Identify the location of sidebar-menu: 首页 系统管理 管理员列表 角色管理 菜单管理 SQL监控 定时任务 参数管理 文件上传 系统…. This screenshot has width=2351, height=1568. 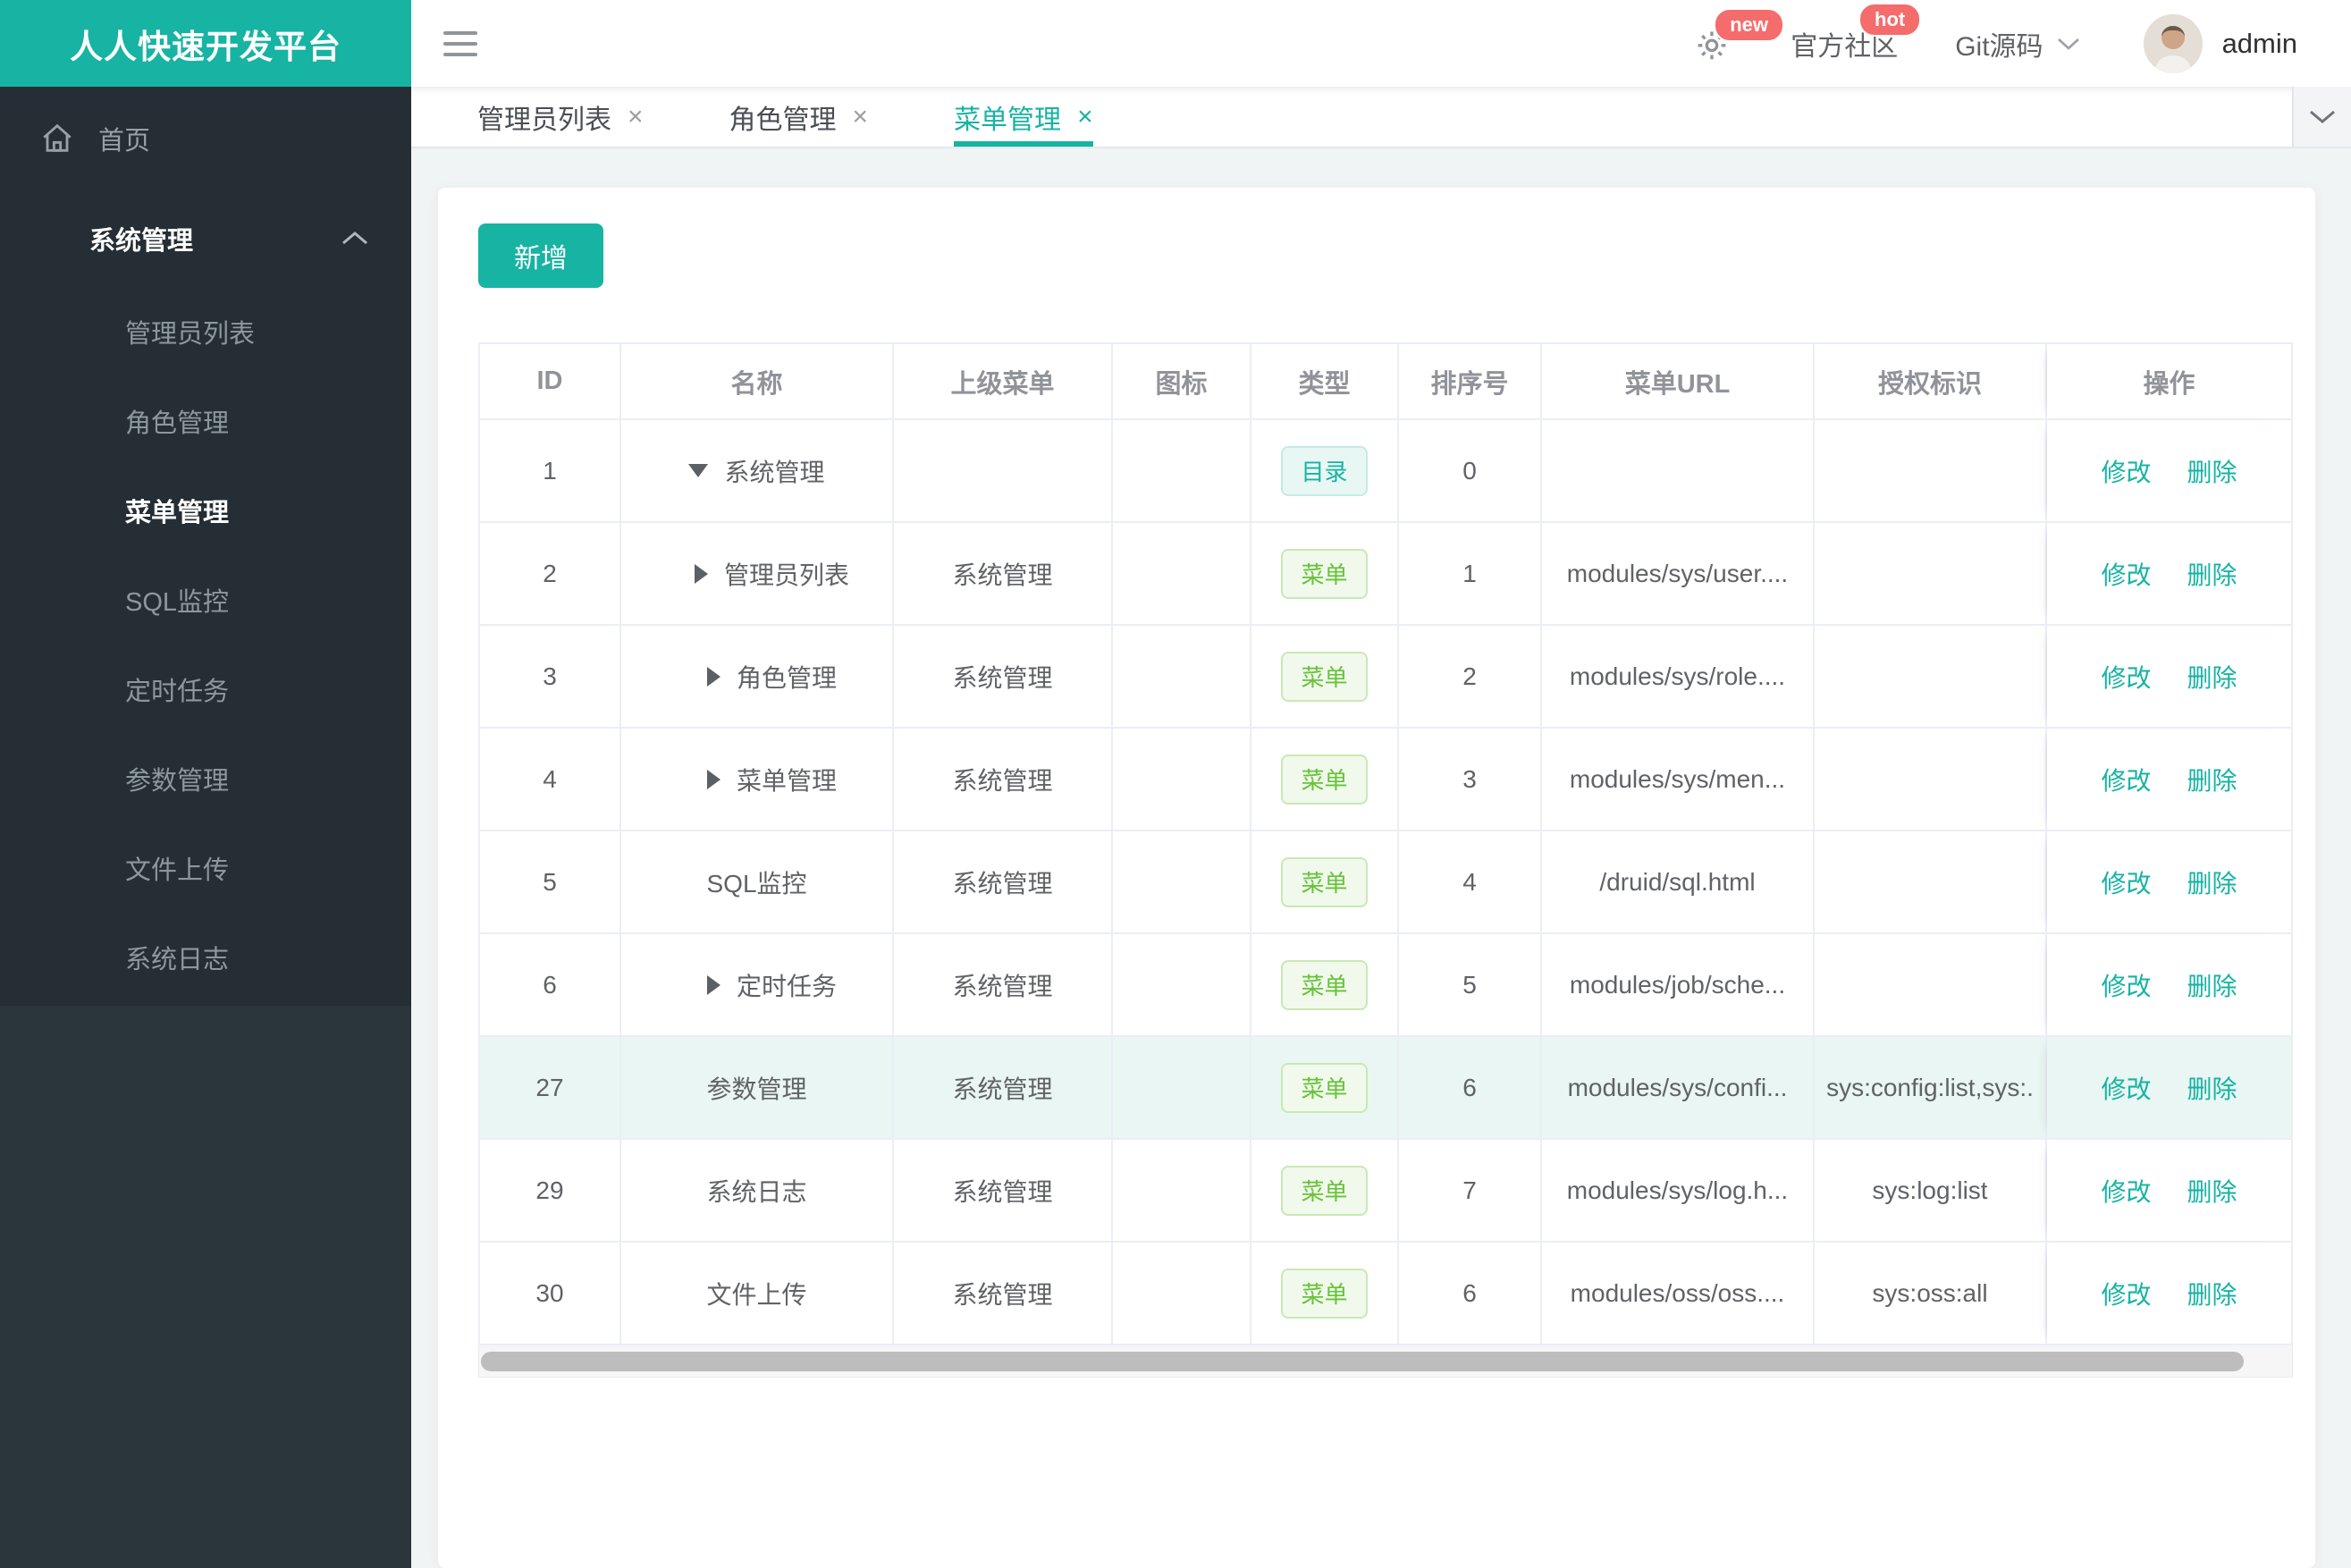
(205, 546).